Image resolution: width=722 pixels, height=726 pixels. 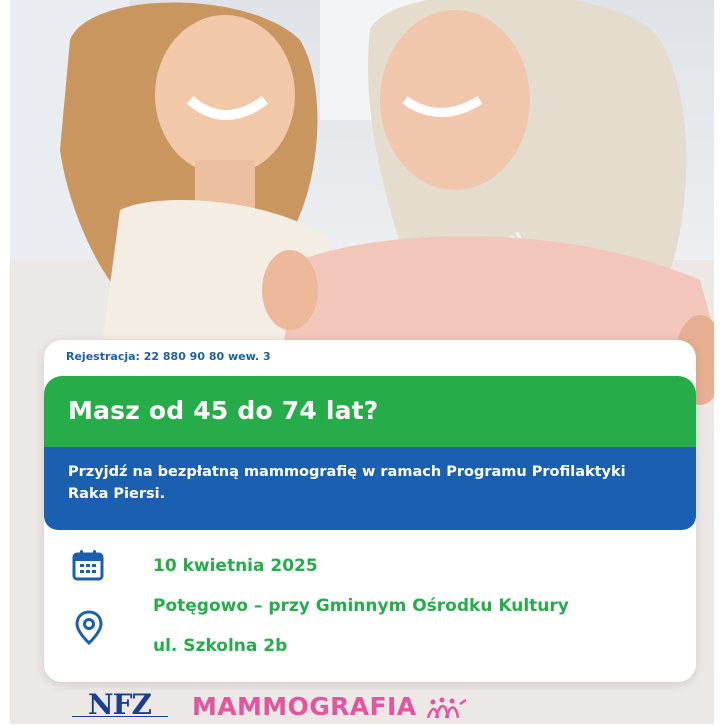 I want to click on registration-phone: Rejestracja: 22 880 90 80 wew. 3, so click(x=168, y=356).